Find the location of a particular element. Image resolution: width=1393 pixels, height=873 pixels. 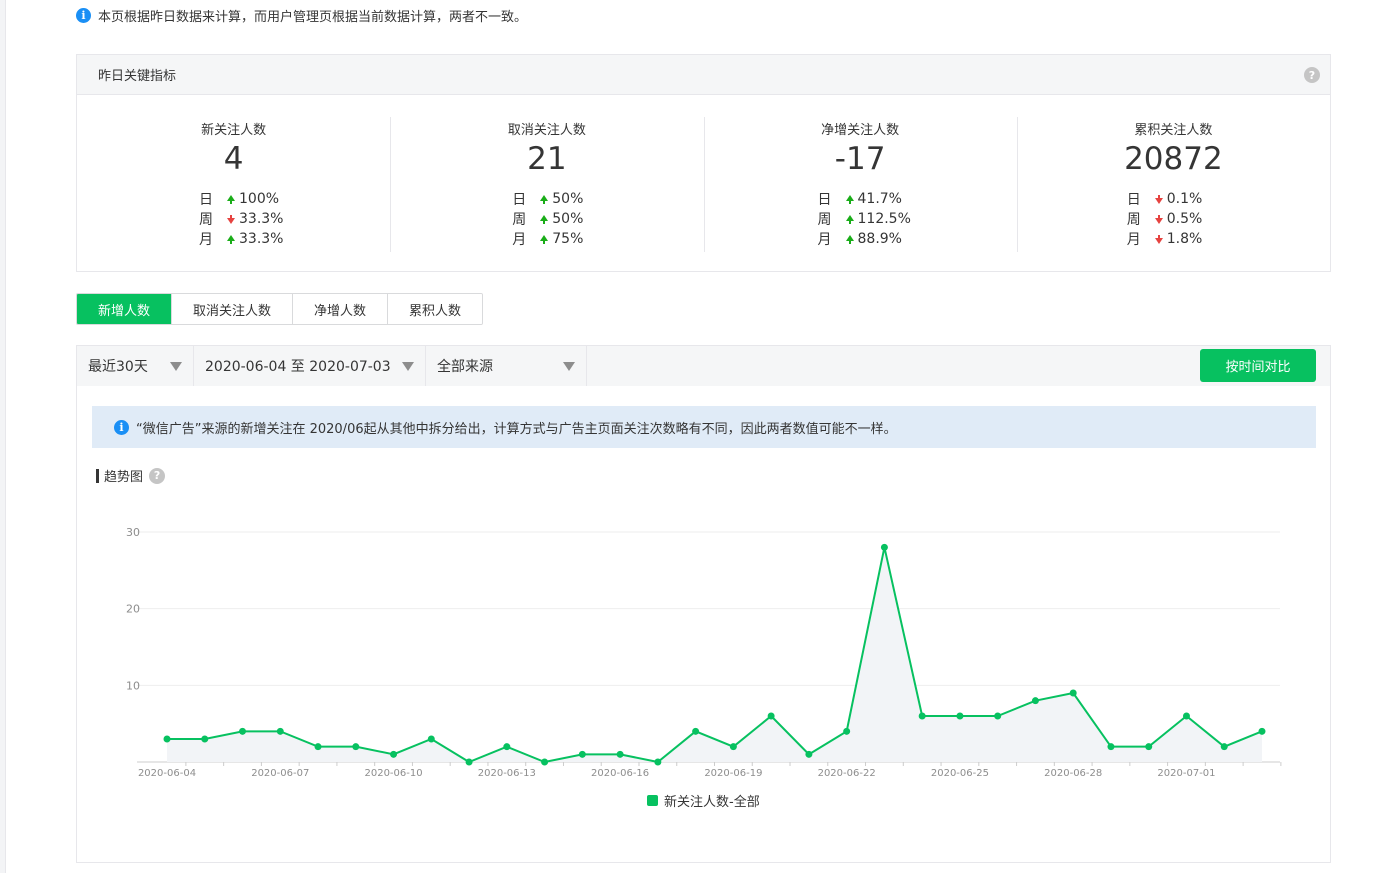

source-select-value: 全部来源 is located at coordinates (465, 367).